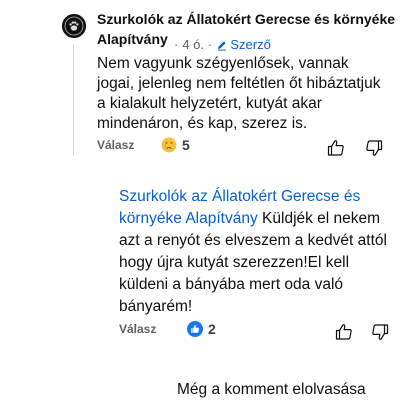 The image size is (400, 400). Describe the element at coordinates (186, 145) in the screenshot. I see `reaction-count: 5` at that location.